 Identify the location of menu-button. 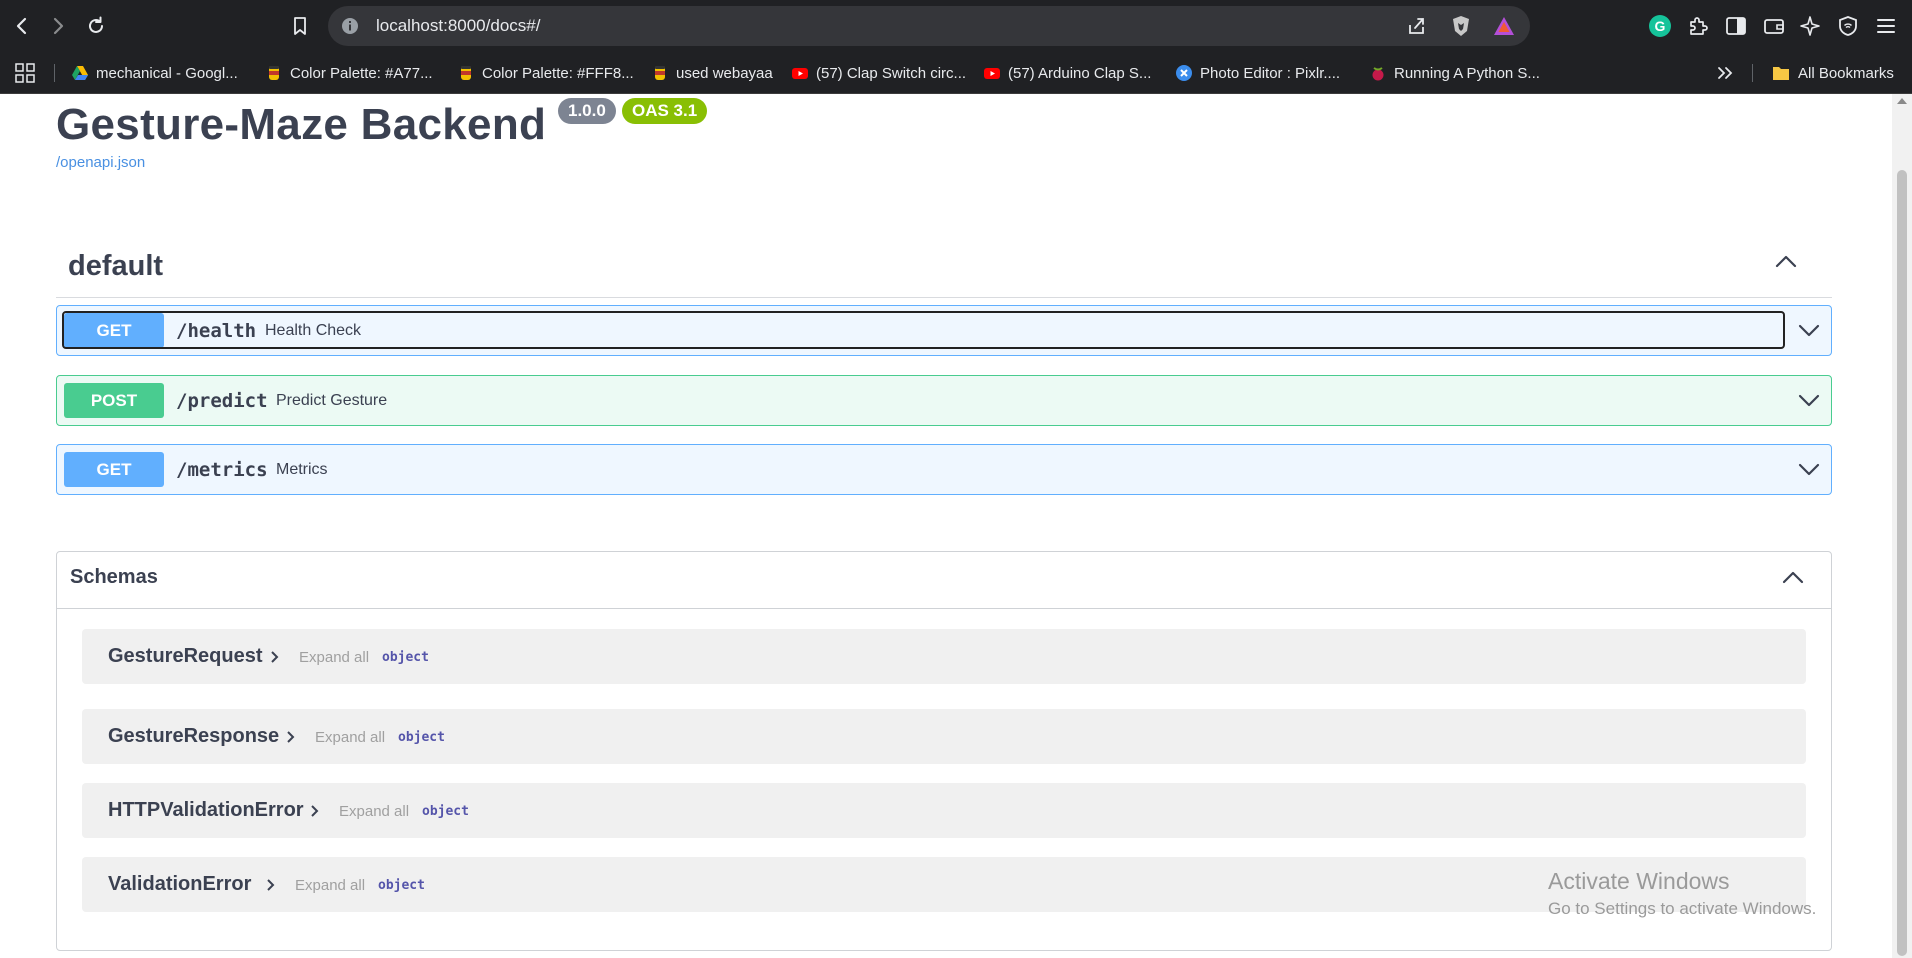
(1886, 26).